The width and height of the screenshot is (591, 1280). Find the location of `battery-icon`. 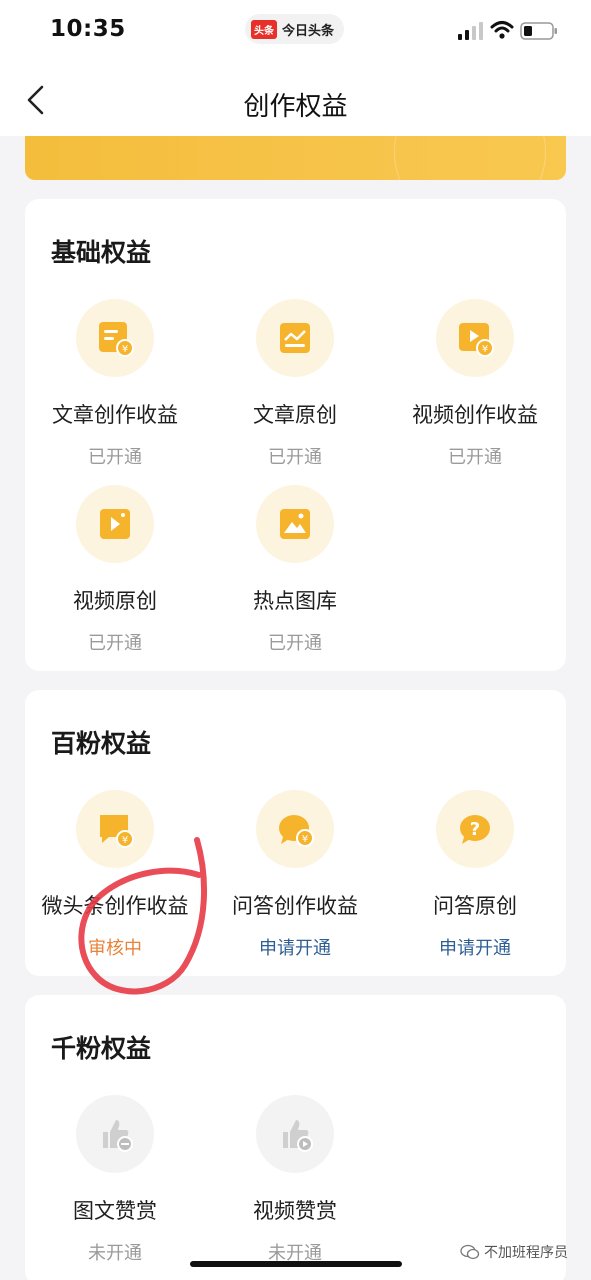

battery-icon is located at coordinates (538, 31).